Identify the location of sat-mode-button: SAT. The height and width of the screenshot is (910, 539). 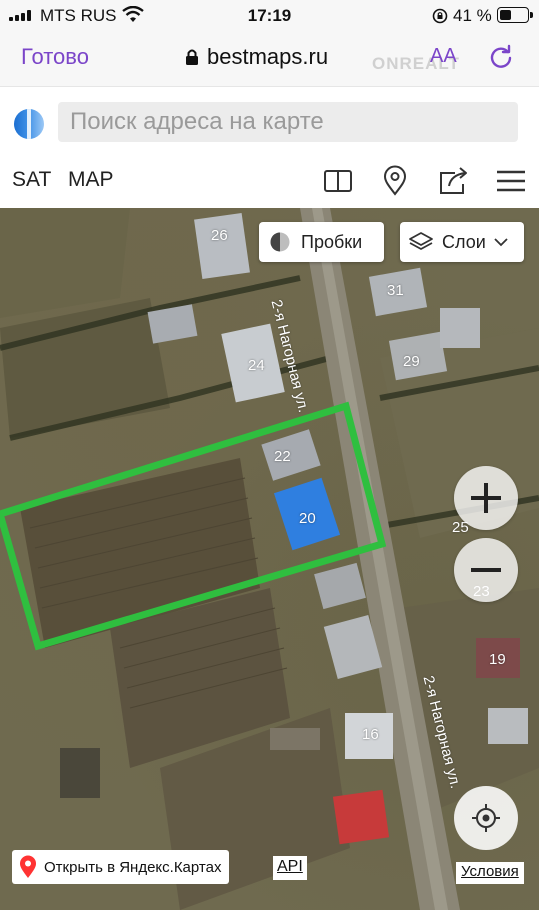
(31, 180).